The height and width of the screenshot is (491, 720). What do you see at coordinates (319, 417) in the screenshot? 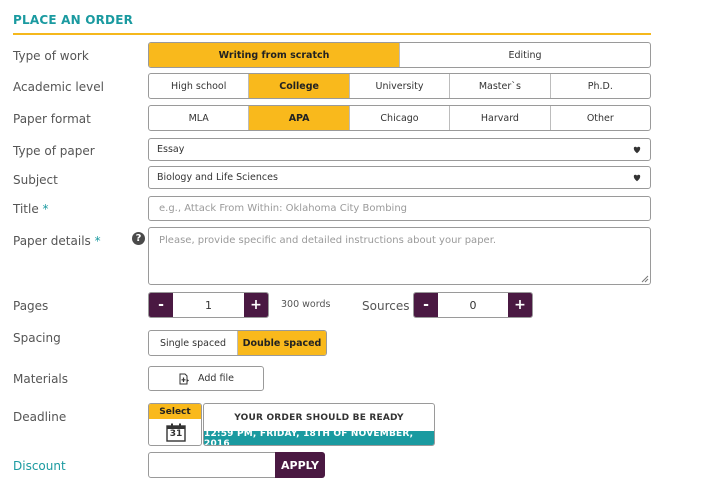
I see `deadline-ready-text: YOUR ORDER SHOULD BE READY` at bounding box center [319, 417].